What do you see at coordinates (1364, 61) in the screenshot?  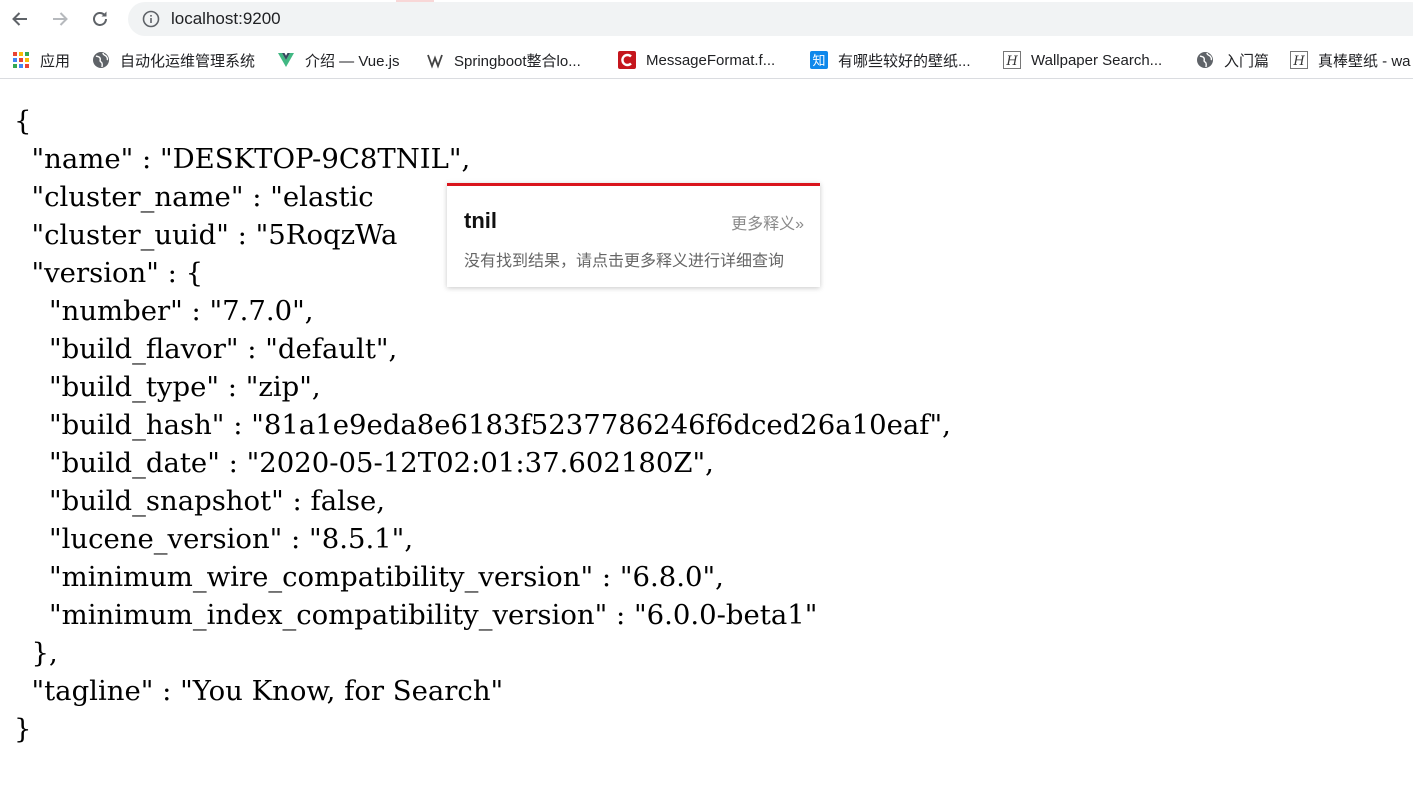 I see `bookmark-label: 真棒壁纸 - wa` at bounding box center [1364, 61].